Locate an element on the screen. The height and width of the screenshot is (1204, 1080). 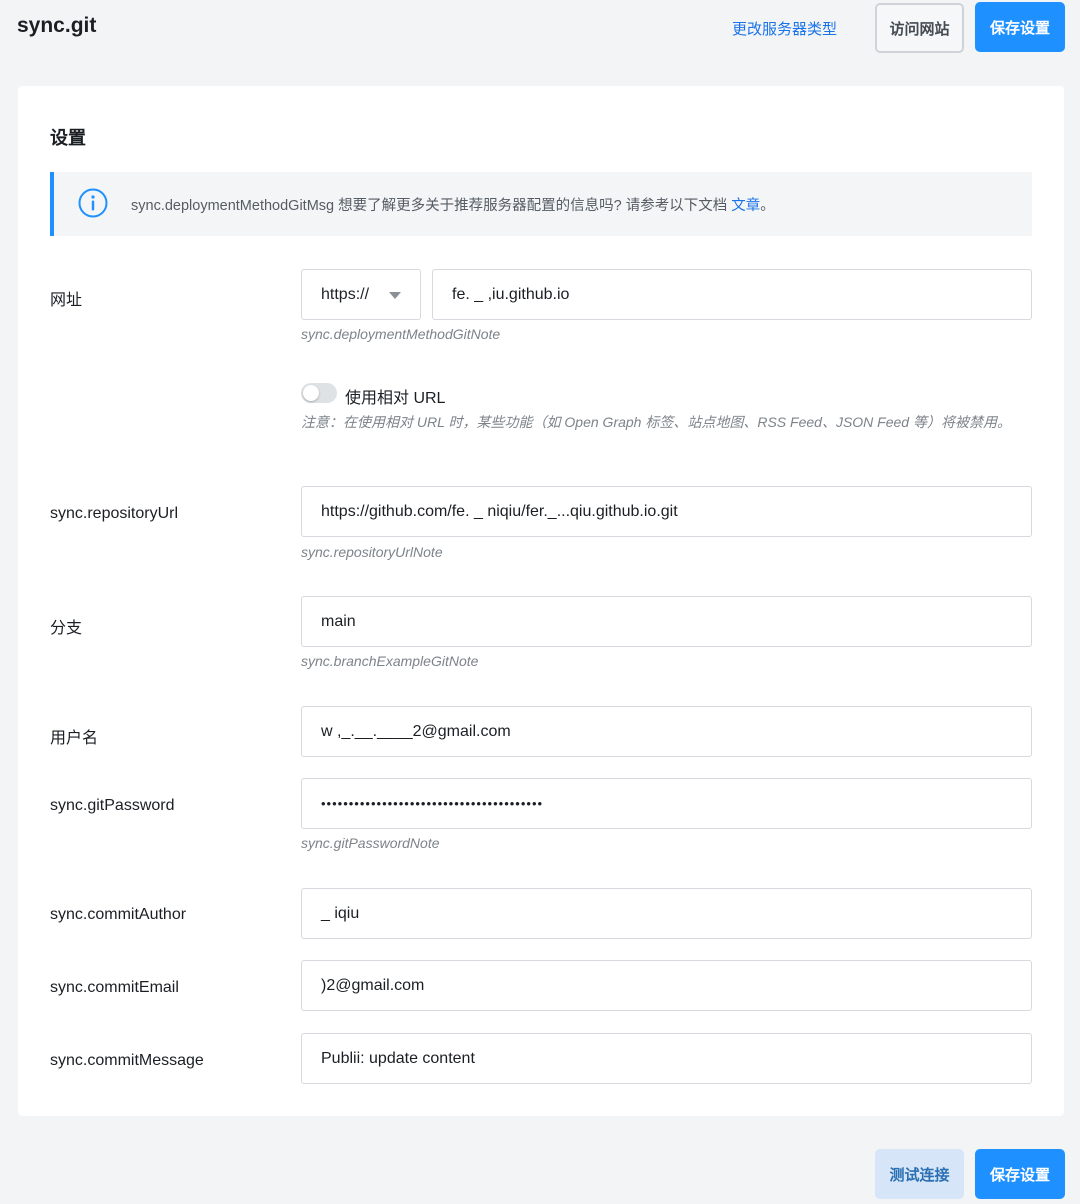
password-input: •••••••••••••••••••••••••••••••••••••••• is located at coordinates (666, 803).